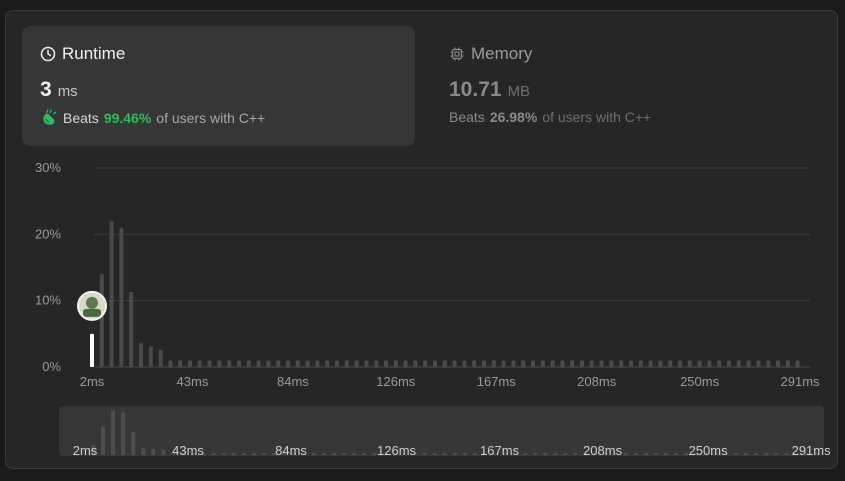 This screenshot has width=845, height=481. I want to click on scrubber-tick-label: 250ms, so click(709, 450).